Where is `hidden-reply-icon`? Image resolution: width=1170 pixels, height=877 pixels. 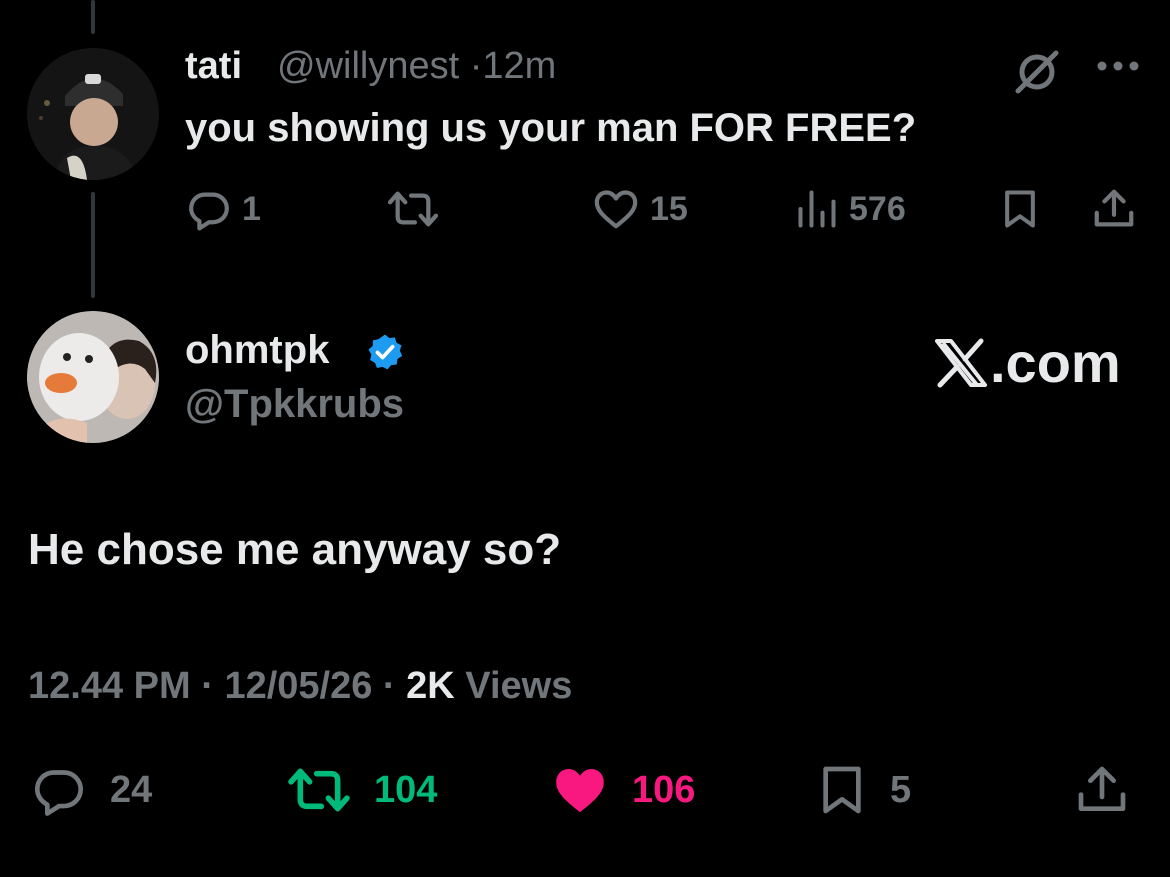 hidden-reply-icon is located at coordinates (1037, 74).